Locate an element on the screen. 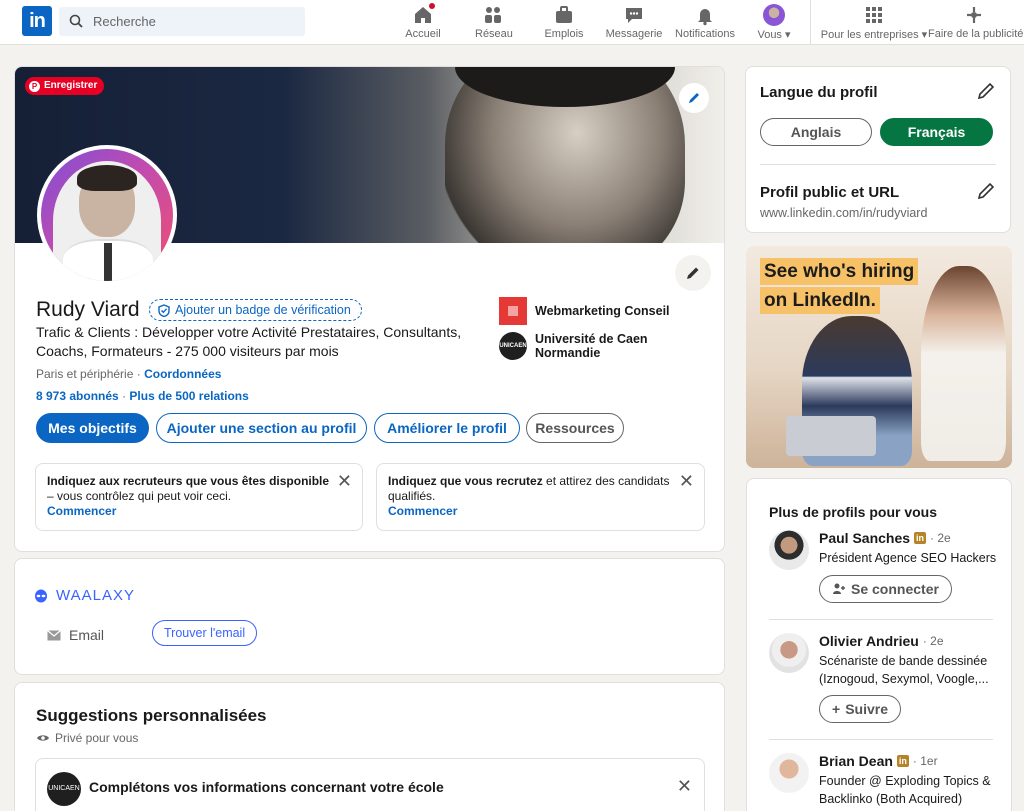 The height and width of the screenshot is (811, 1024). my-goals-button: Mes objectifs is located at coordinates (92, 428).